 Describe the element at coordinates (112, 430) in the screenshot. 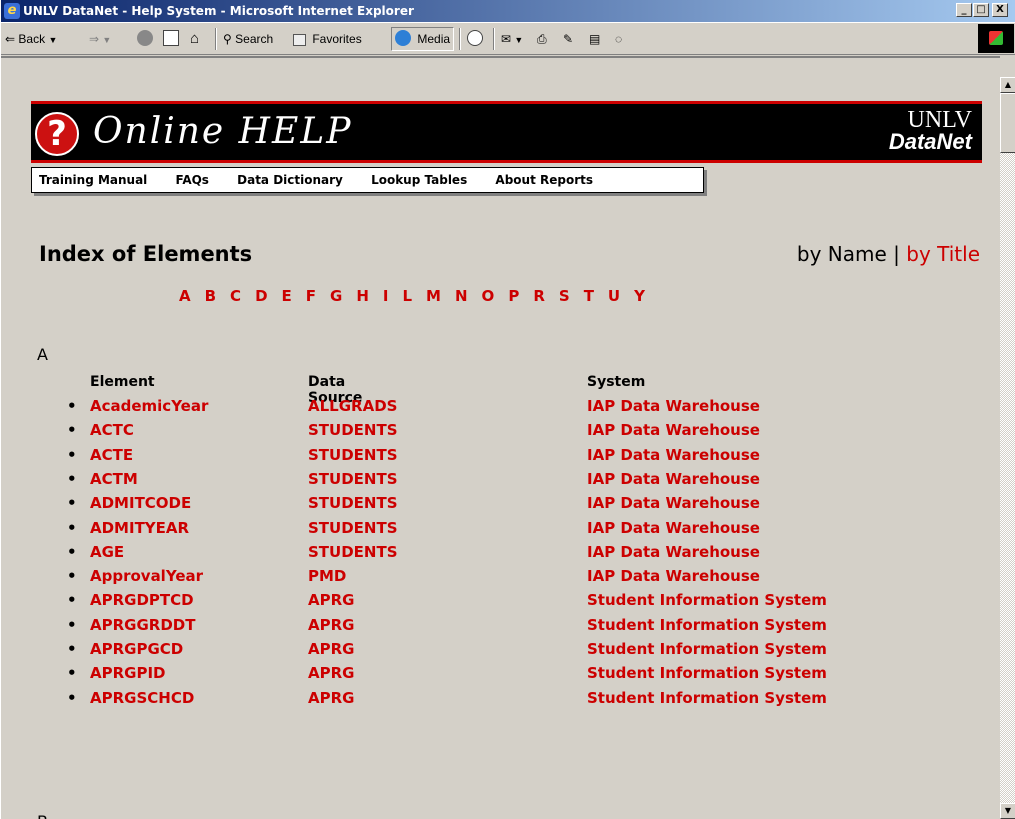

I see `element-link: ACTC` at that location.